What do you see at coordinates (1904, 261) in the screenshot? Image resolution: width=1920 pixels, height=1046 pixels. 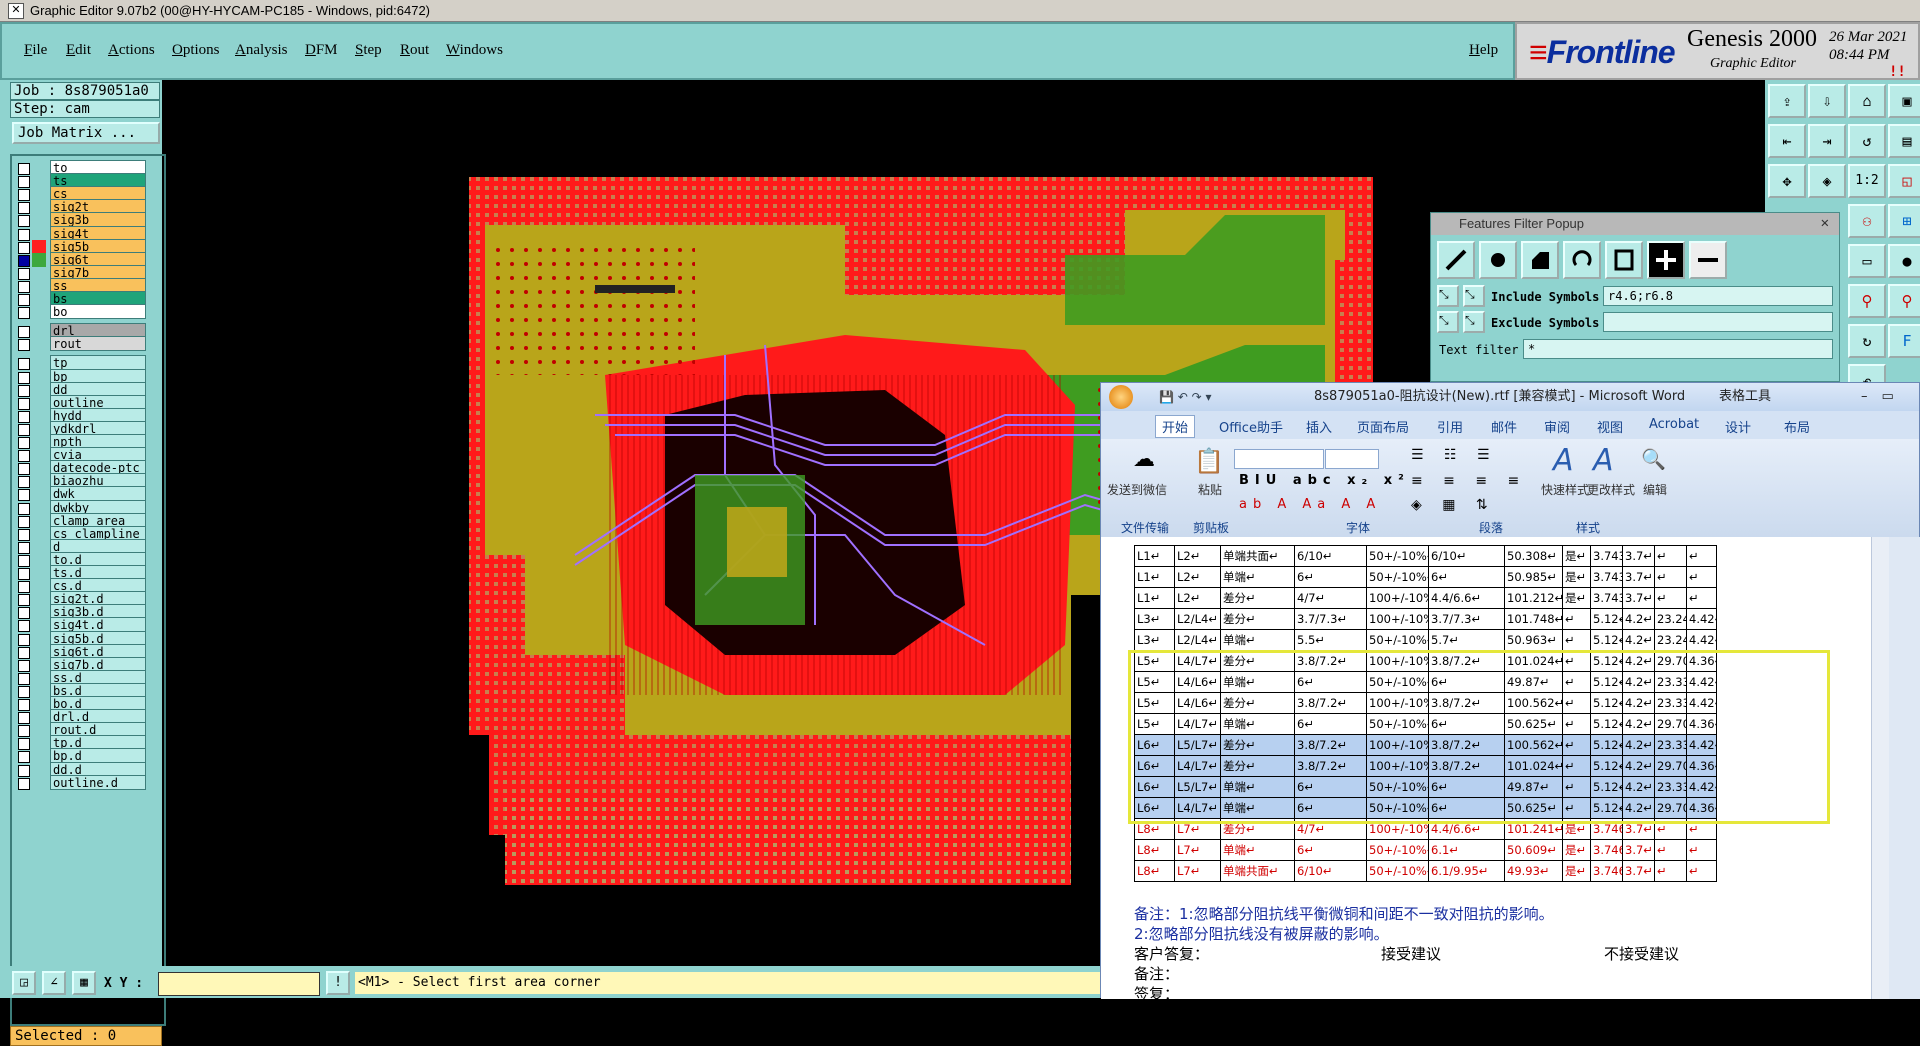 I see `pad-icon: ●` at bounding box center [1904, 261].